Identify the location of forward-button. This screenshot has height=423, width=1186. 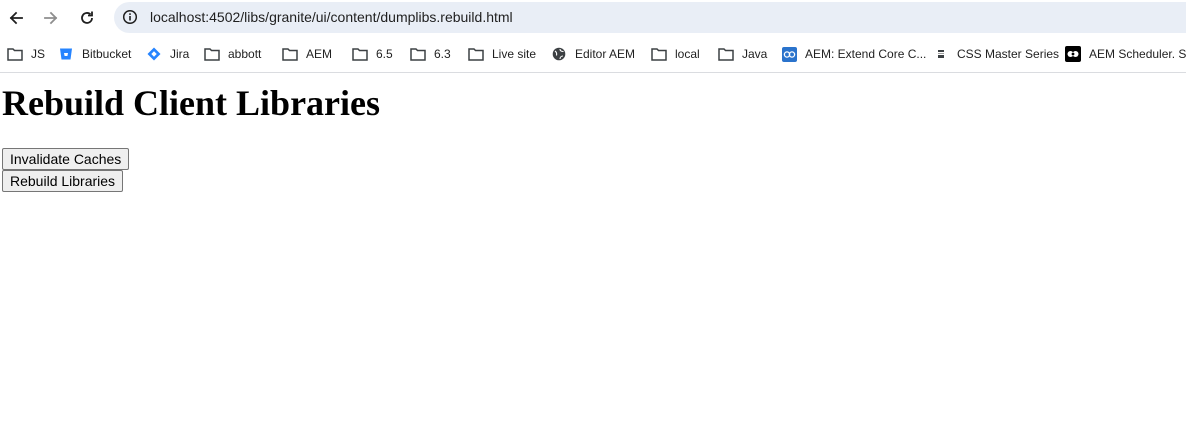
(51, 18).